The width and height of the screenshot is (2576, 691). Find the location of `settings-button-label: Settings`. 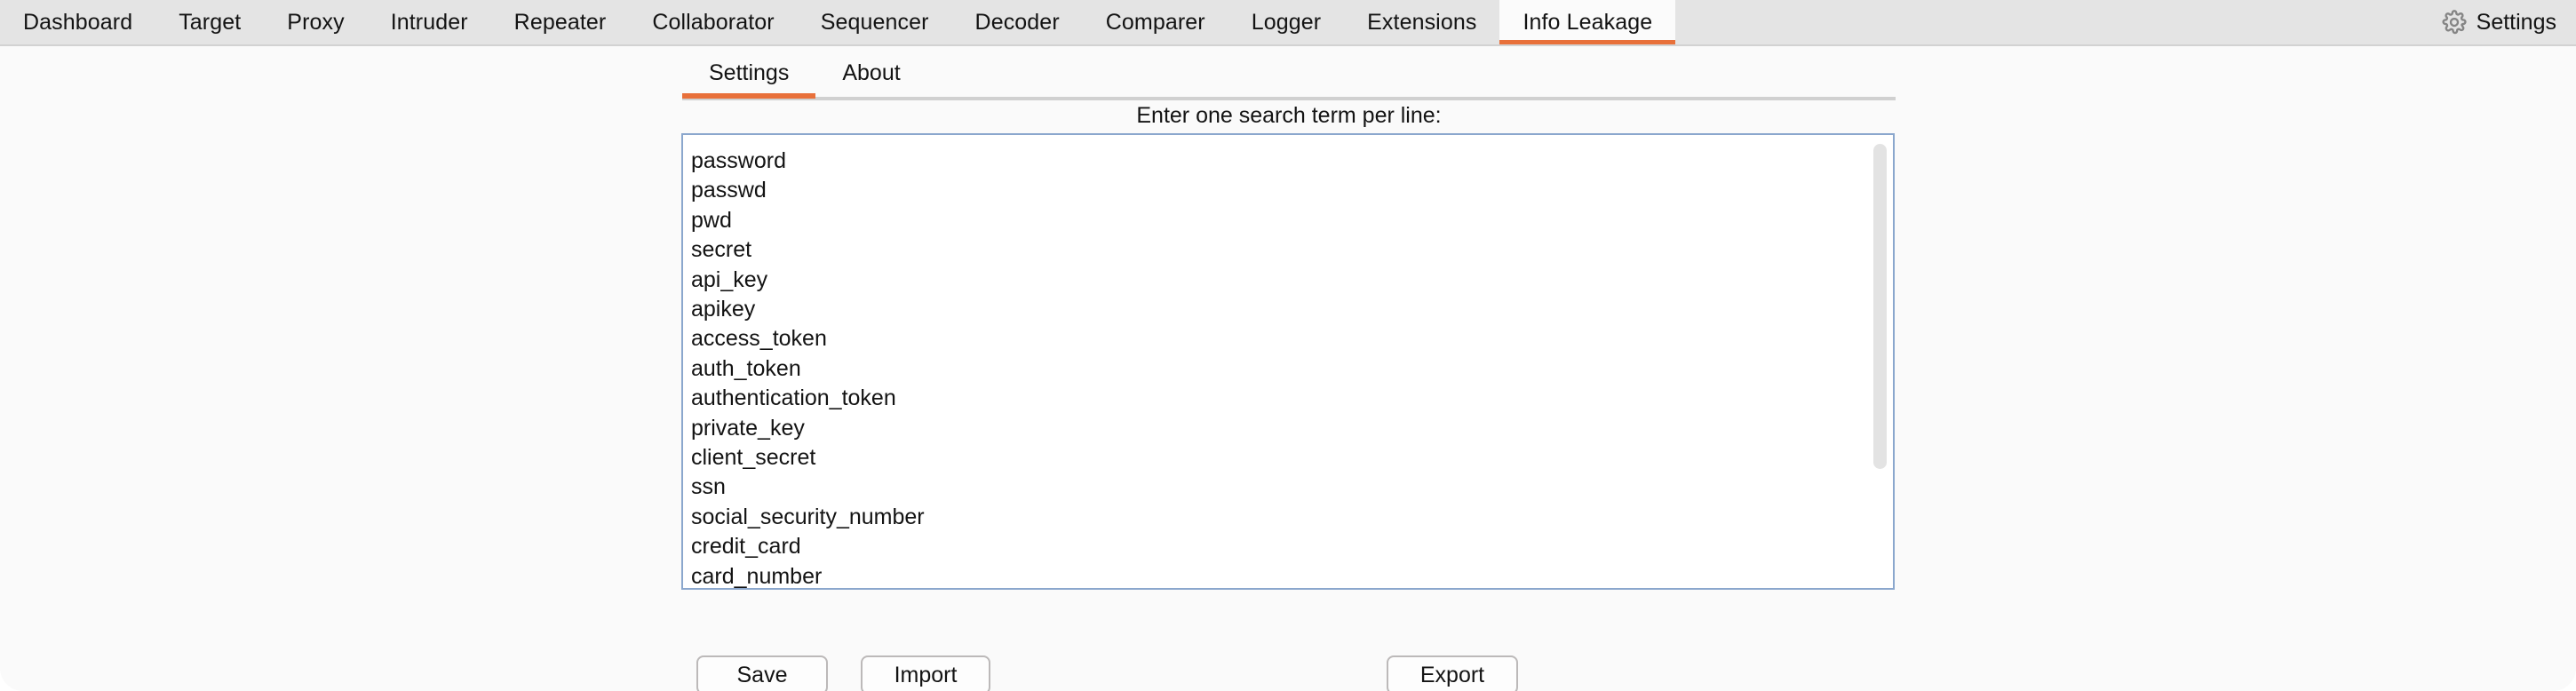

settings-button-label: Settings is located at coordinates (2516, 22).